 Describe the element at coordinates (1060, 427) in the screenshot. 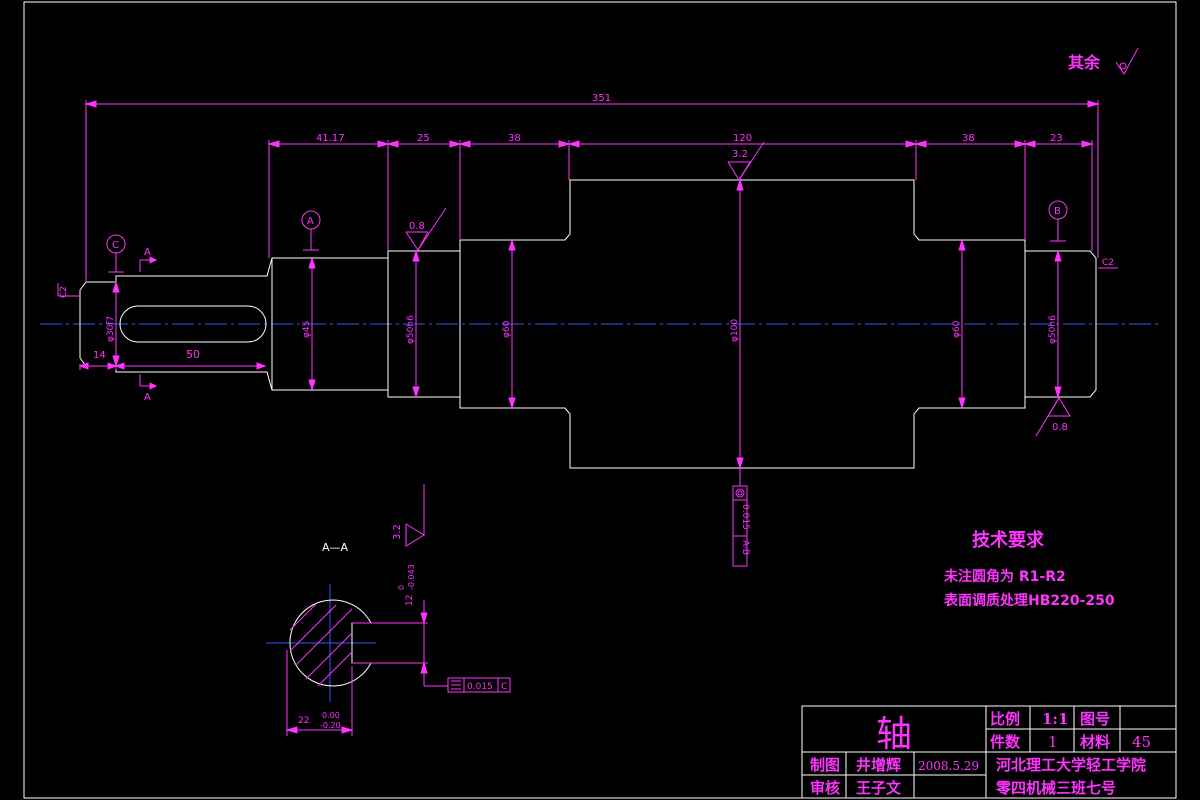

I see `roughness-r3-value: 0.8` at that location.